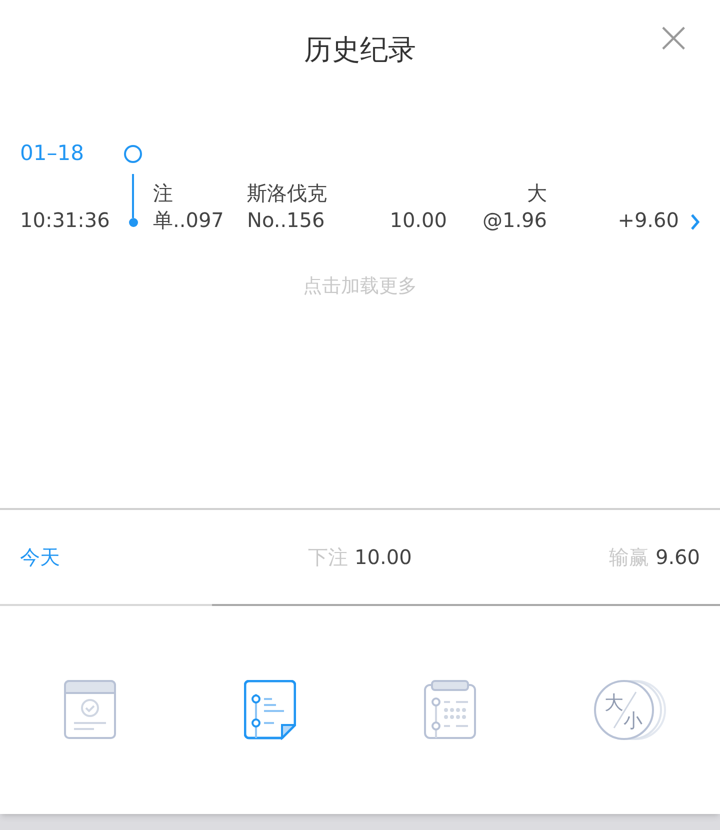  Describe the element at coordinates (647, 220) in the screenshot. I see `result-amount: +9.60` at that location.